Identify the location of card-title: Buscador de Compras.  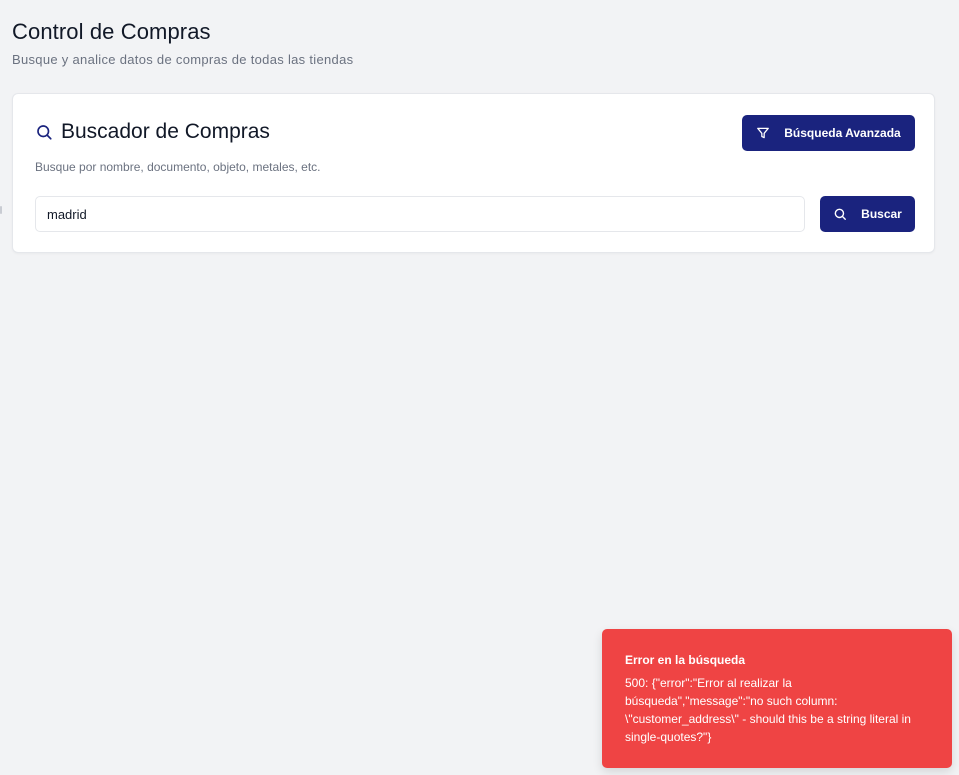
(165, 131).